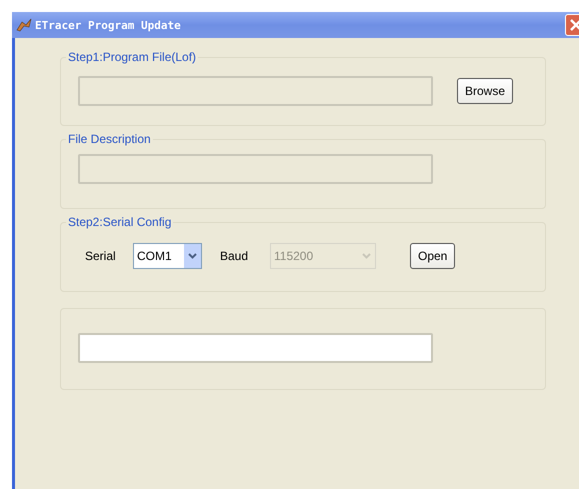 The width and height of the screenshot is (579, 489). Describe the element at coordinates (574, 25) in the screenshot. I see `close-icon` at that location.